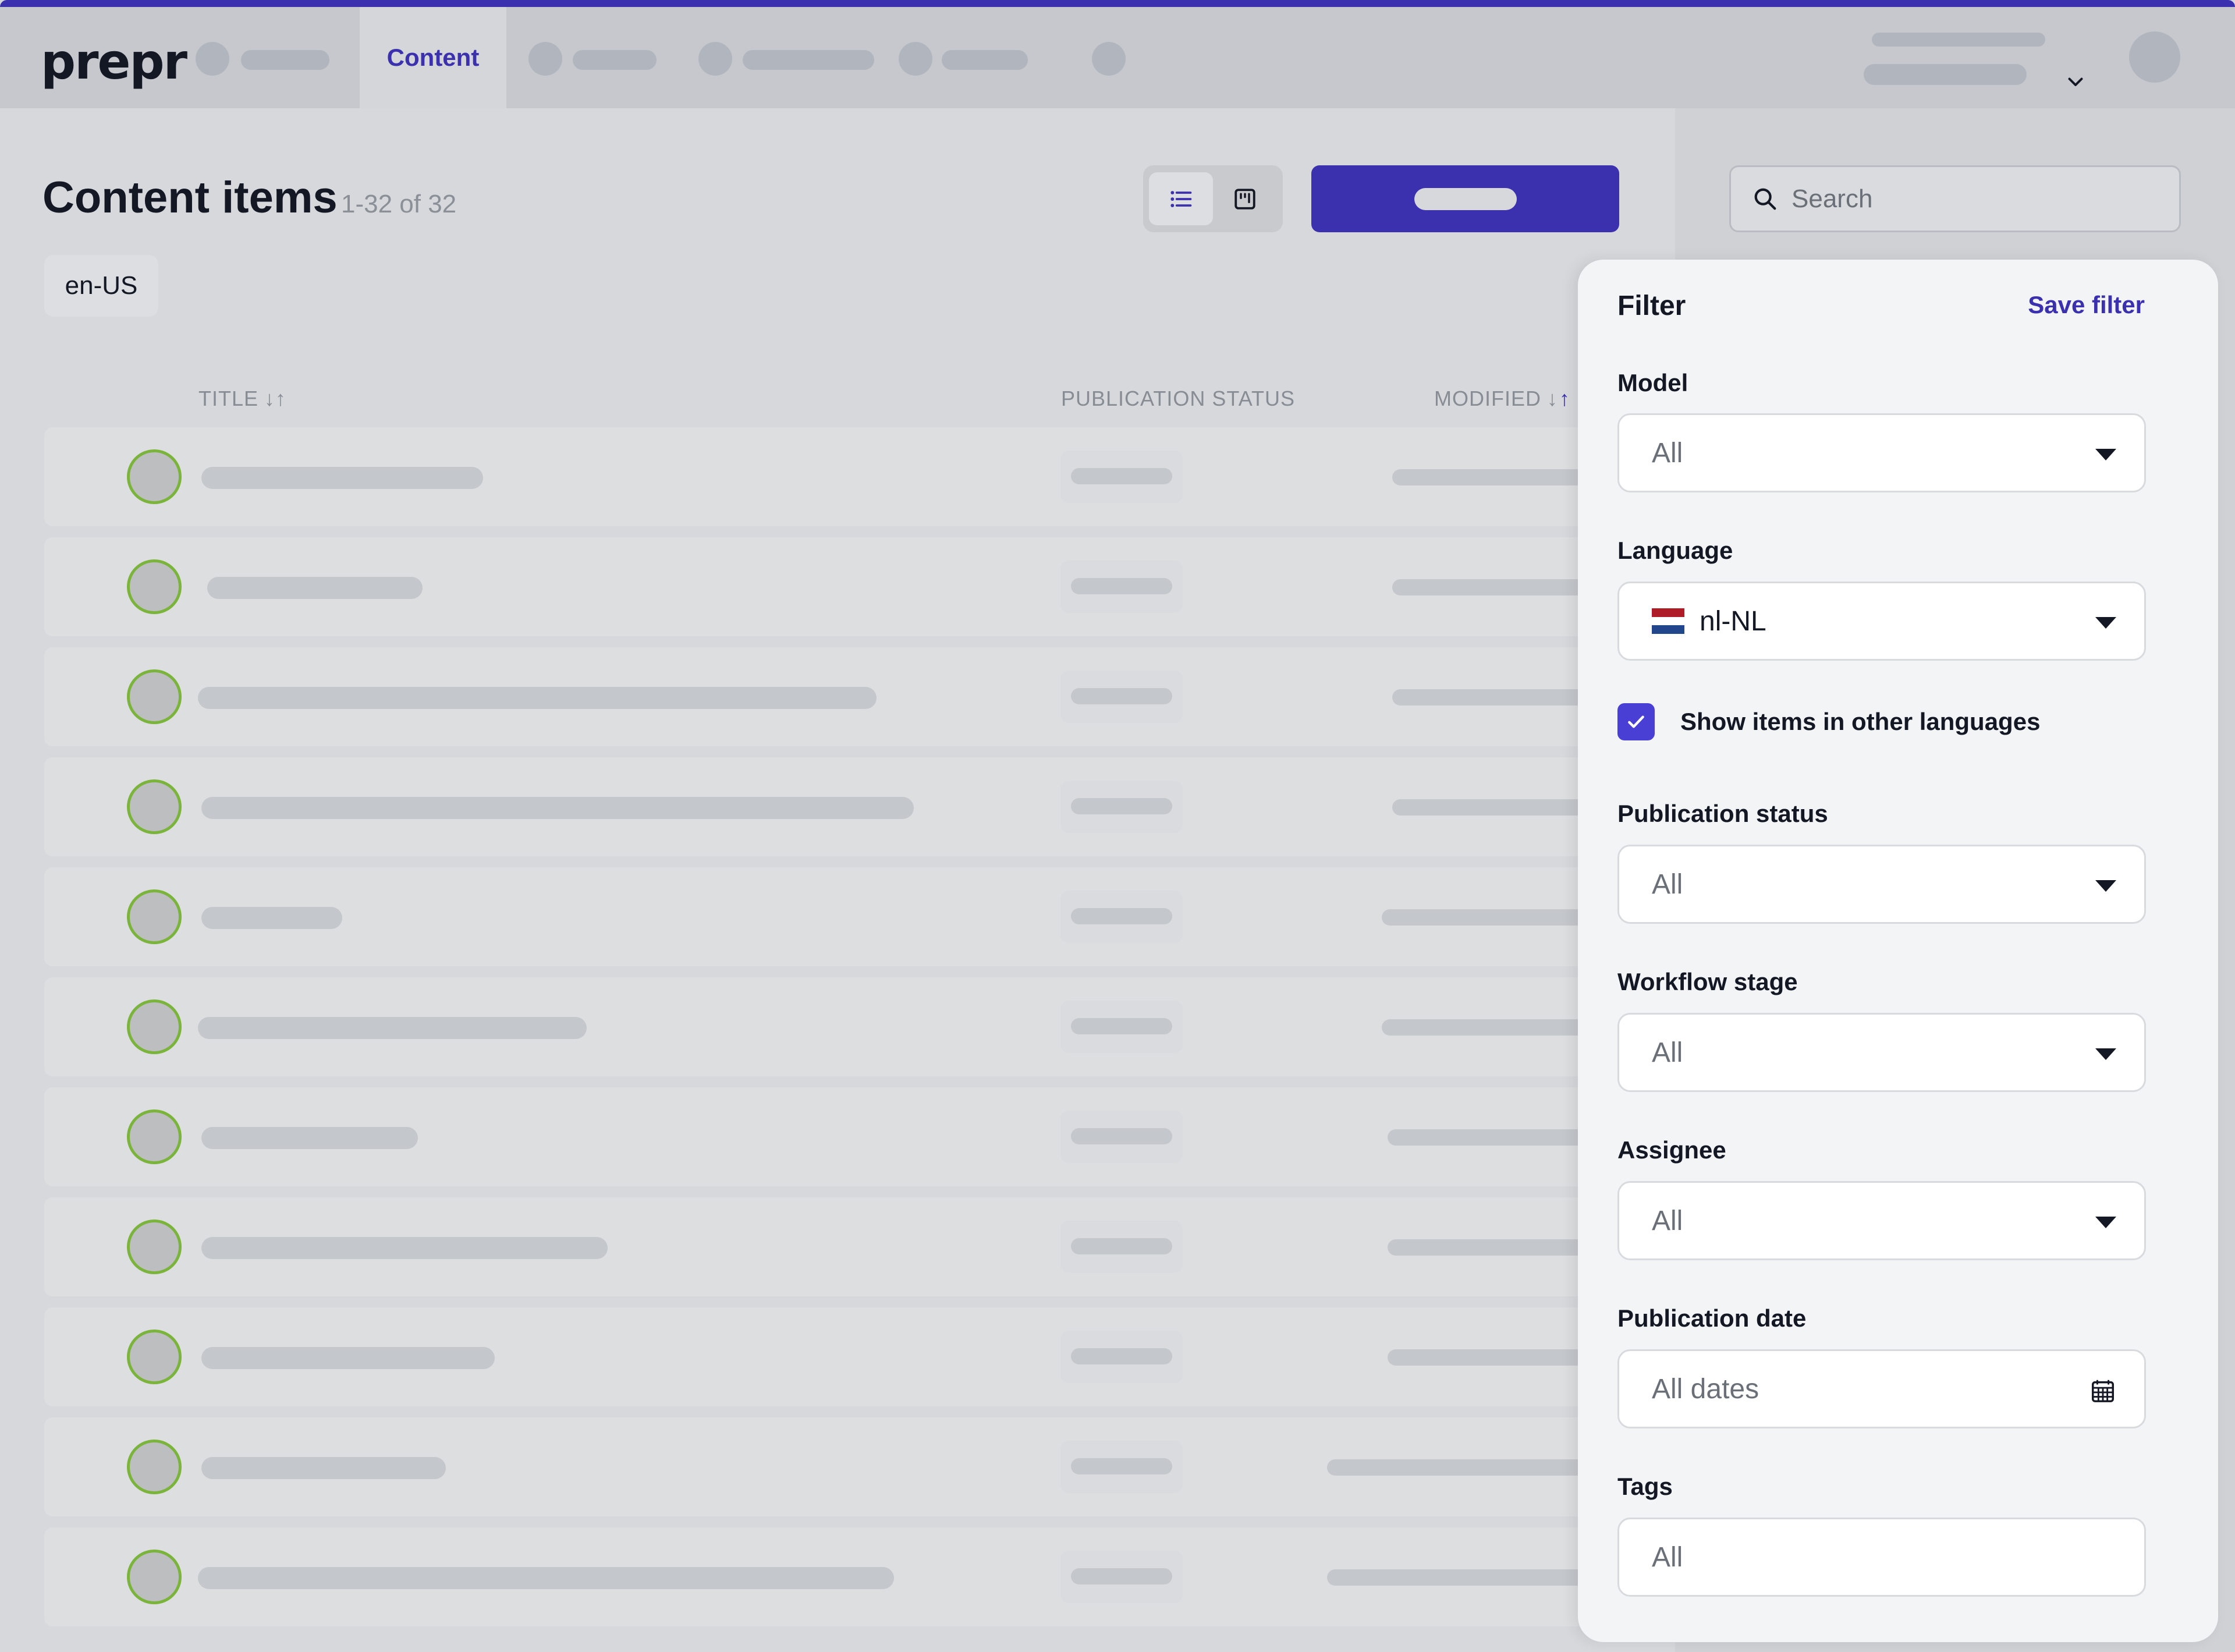 Image resolution: width=2235 pixels, height=1652 pixels. I want to click on item-count: 1-32 of 32, so click(399, 204).